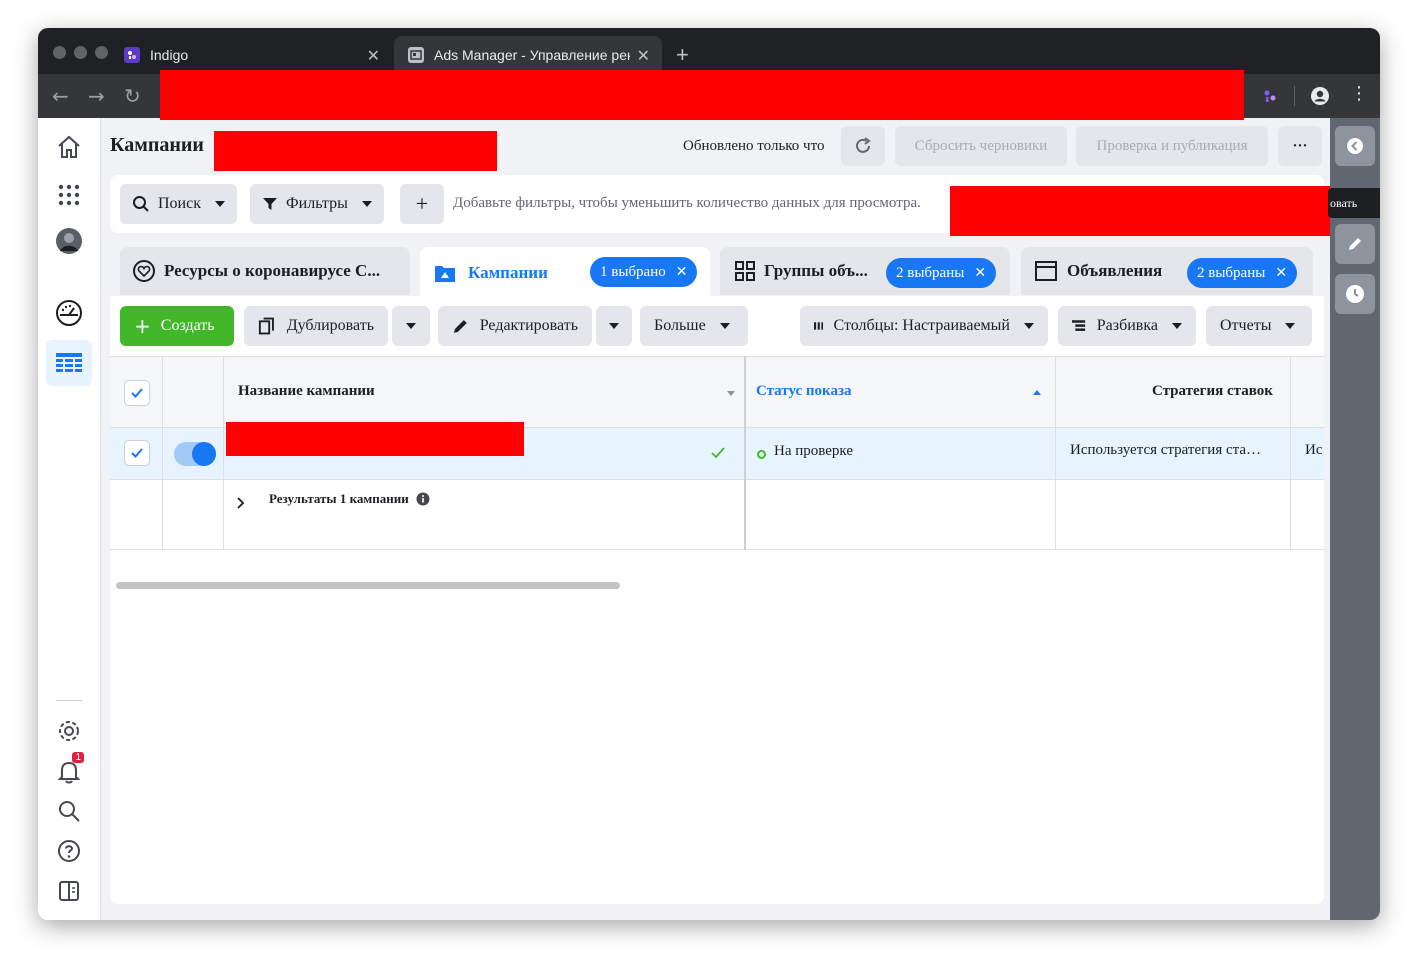  Describe the element at coordinates (1355, 519) in the screenshot. I see `right-side-panel` at that location.